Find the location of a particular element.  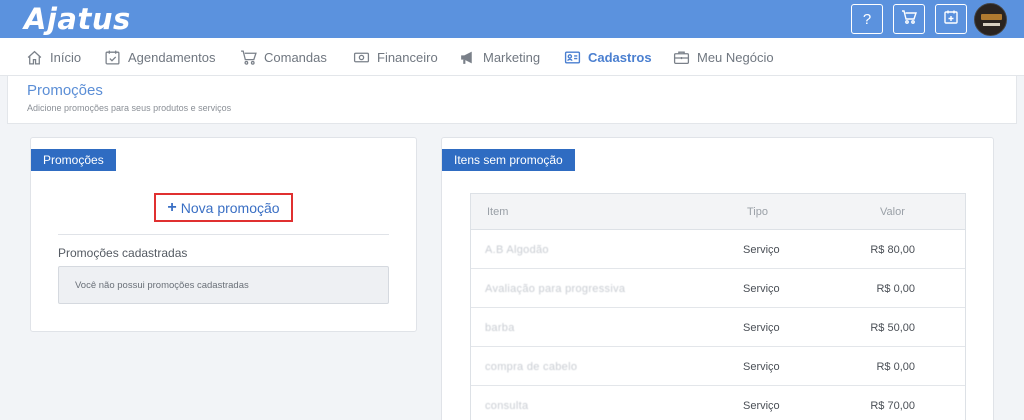

divider is located at coordinates (223, 234).